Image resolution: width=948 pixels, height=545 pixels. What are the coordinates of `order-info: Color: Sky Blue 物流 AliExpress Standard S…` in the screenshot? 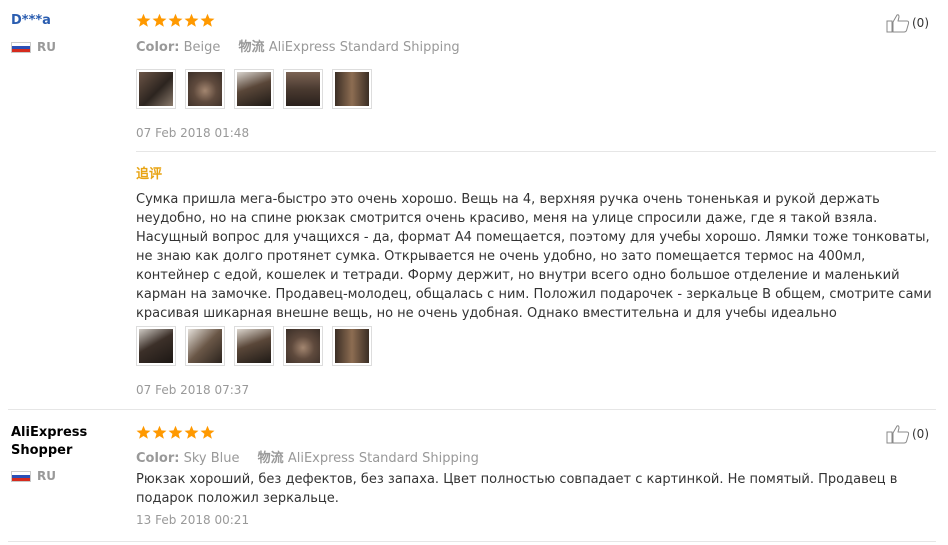 It's located at (307, 456).